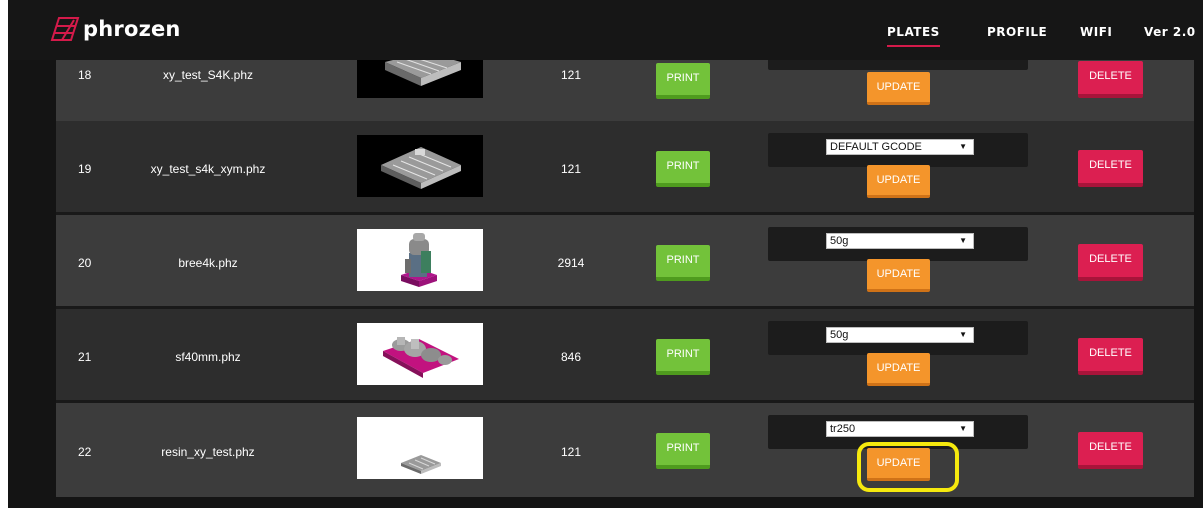 The width and height of the screenshot is (1203, 511). Describe the element at coordinates (876, 147) in the screenshot. I see `gcode-select-value: DEFAULT GCODE` at that location.